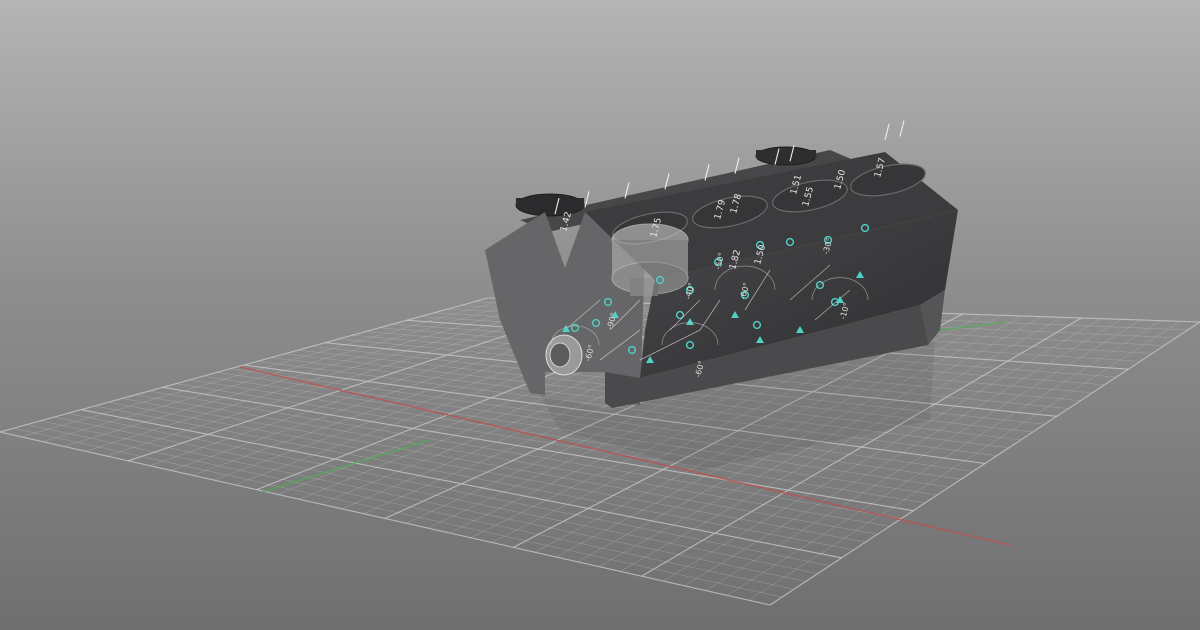  Describe the element at coordinates (786, 154) in the screenshot. I see `cylinder-cap-back-right-side` at that location.